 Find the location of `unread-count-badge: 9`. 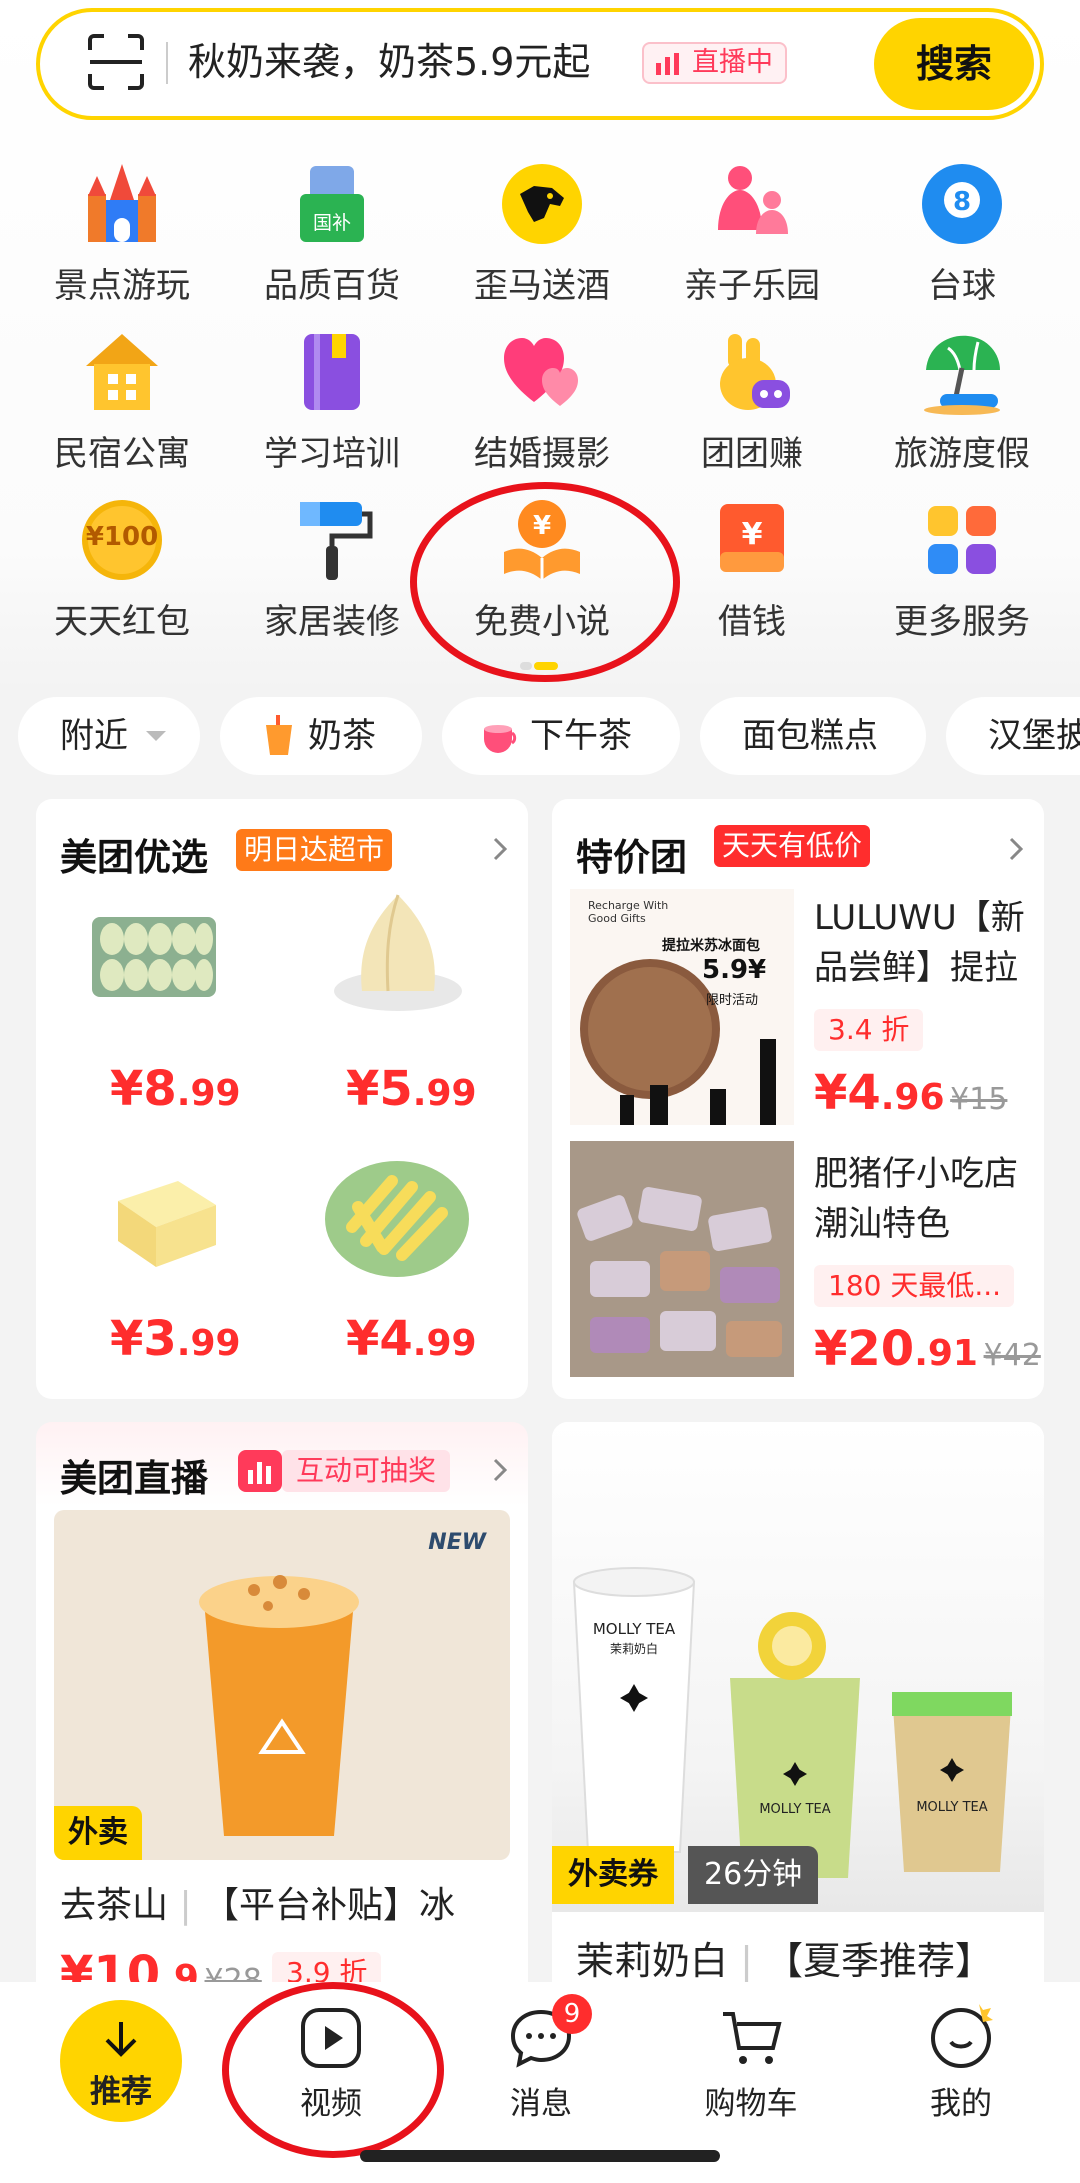

unread-count-badge: 9 is located at coordinates (572, 2014).